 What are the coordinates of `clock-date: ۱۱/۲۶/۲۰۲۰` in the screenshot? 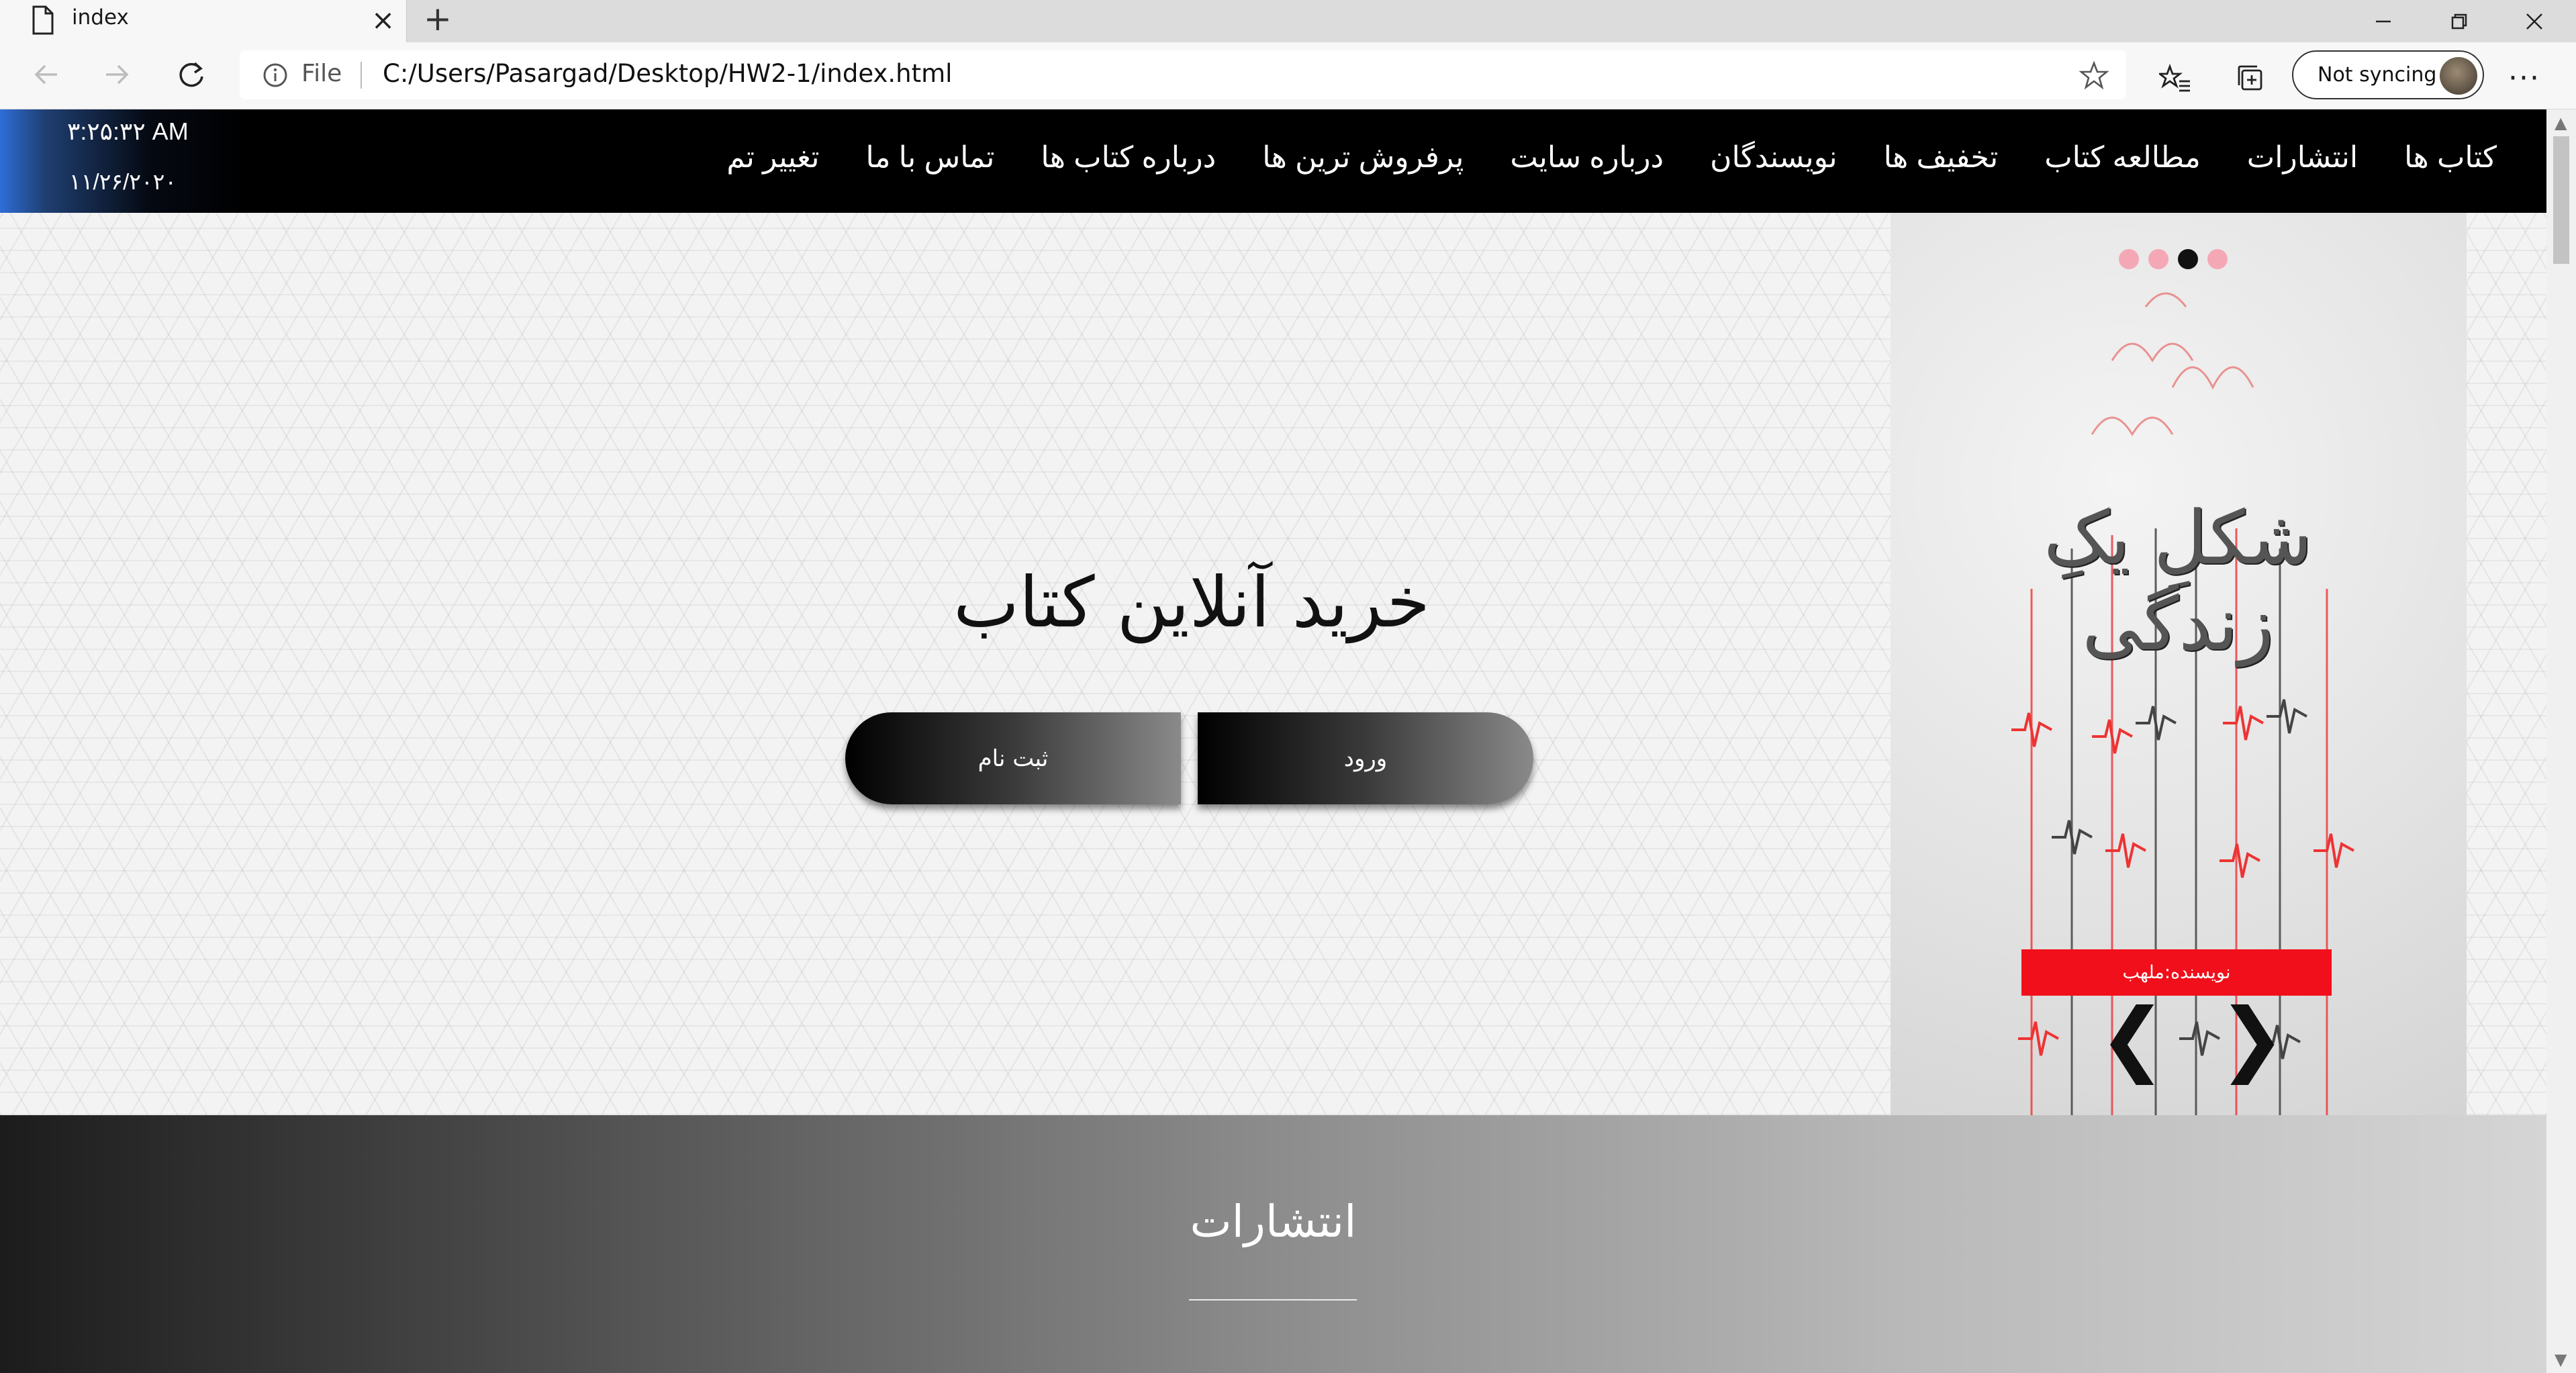 It's located at (123, 181).